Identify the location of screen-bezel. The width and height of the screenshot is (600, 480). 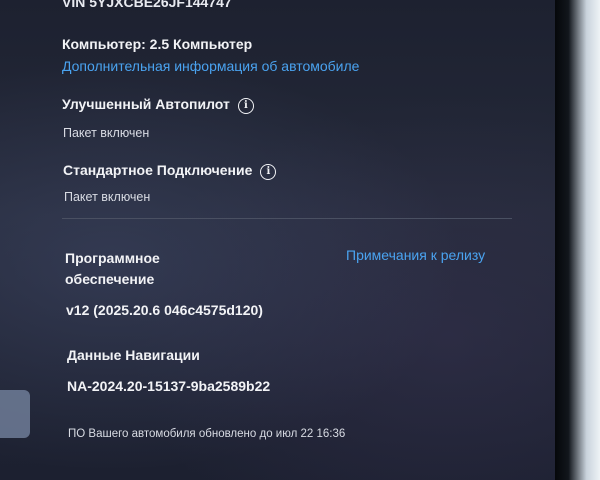
(577, 240).